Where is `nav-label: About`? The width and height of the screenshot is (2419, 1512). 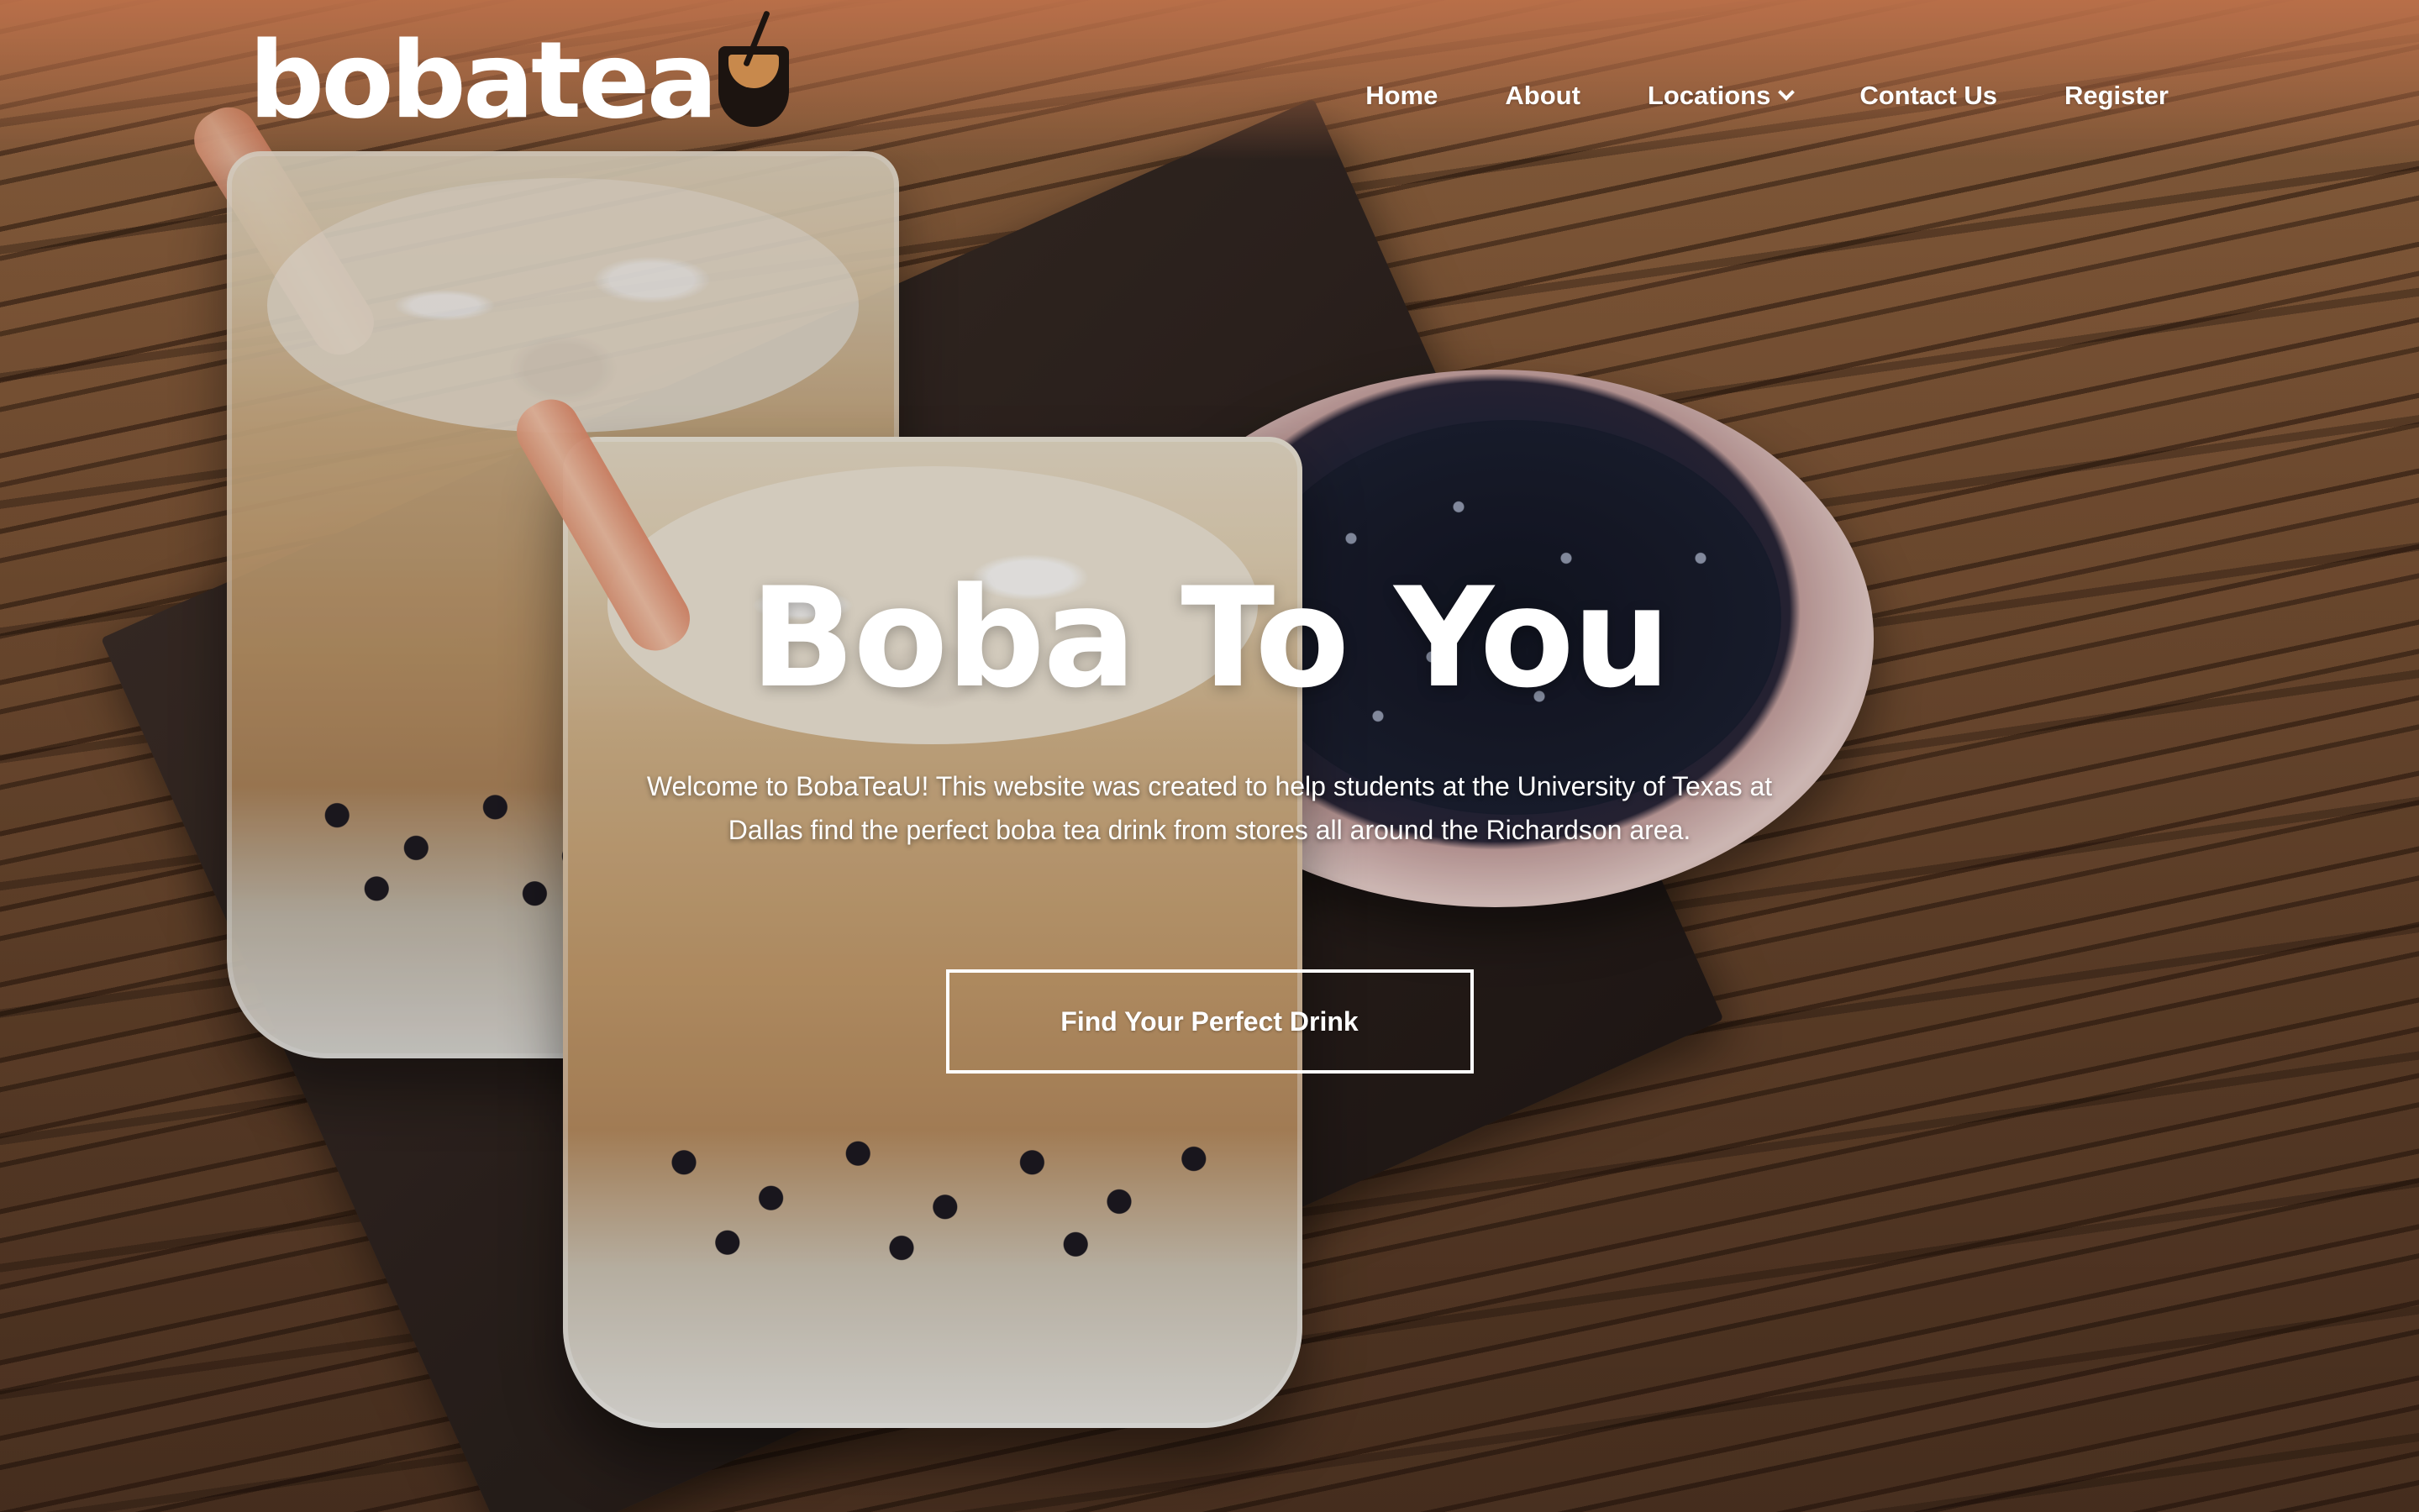 nav-label: About is located at coordinates (1542, 95).